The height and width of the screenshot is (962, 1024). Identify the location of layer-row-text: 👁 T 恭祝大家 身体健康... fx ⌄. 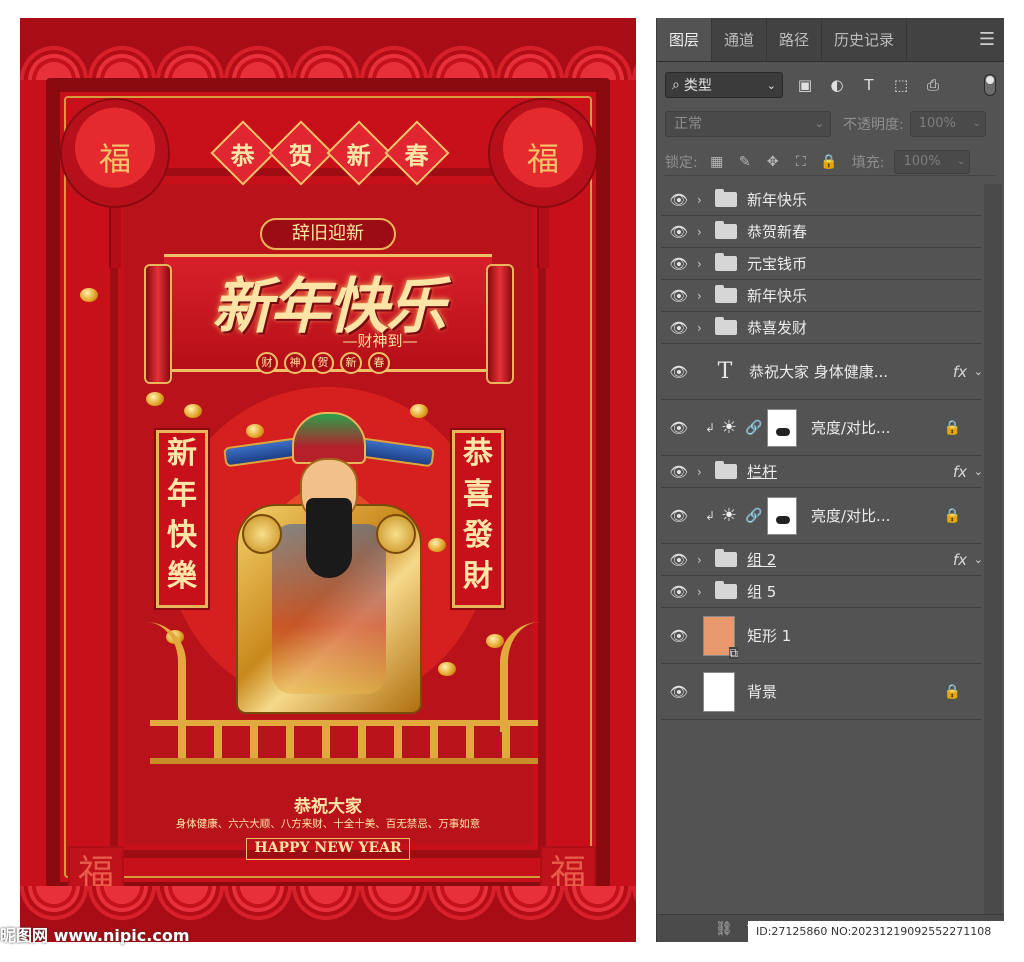
(822, 372).